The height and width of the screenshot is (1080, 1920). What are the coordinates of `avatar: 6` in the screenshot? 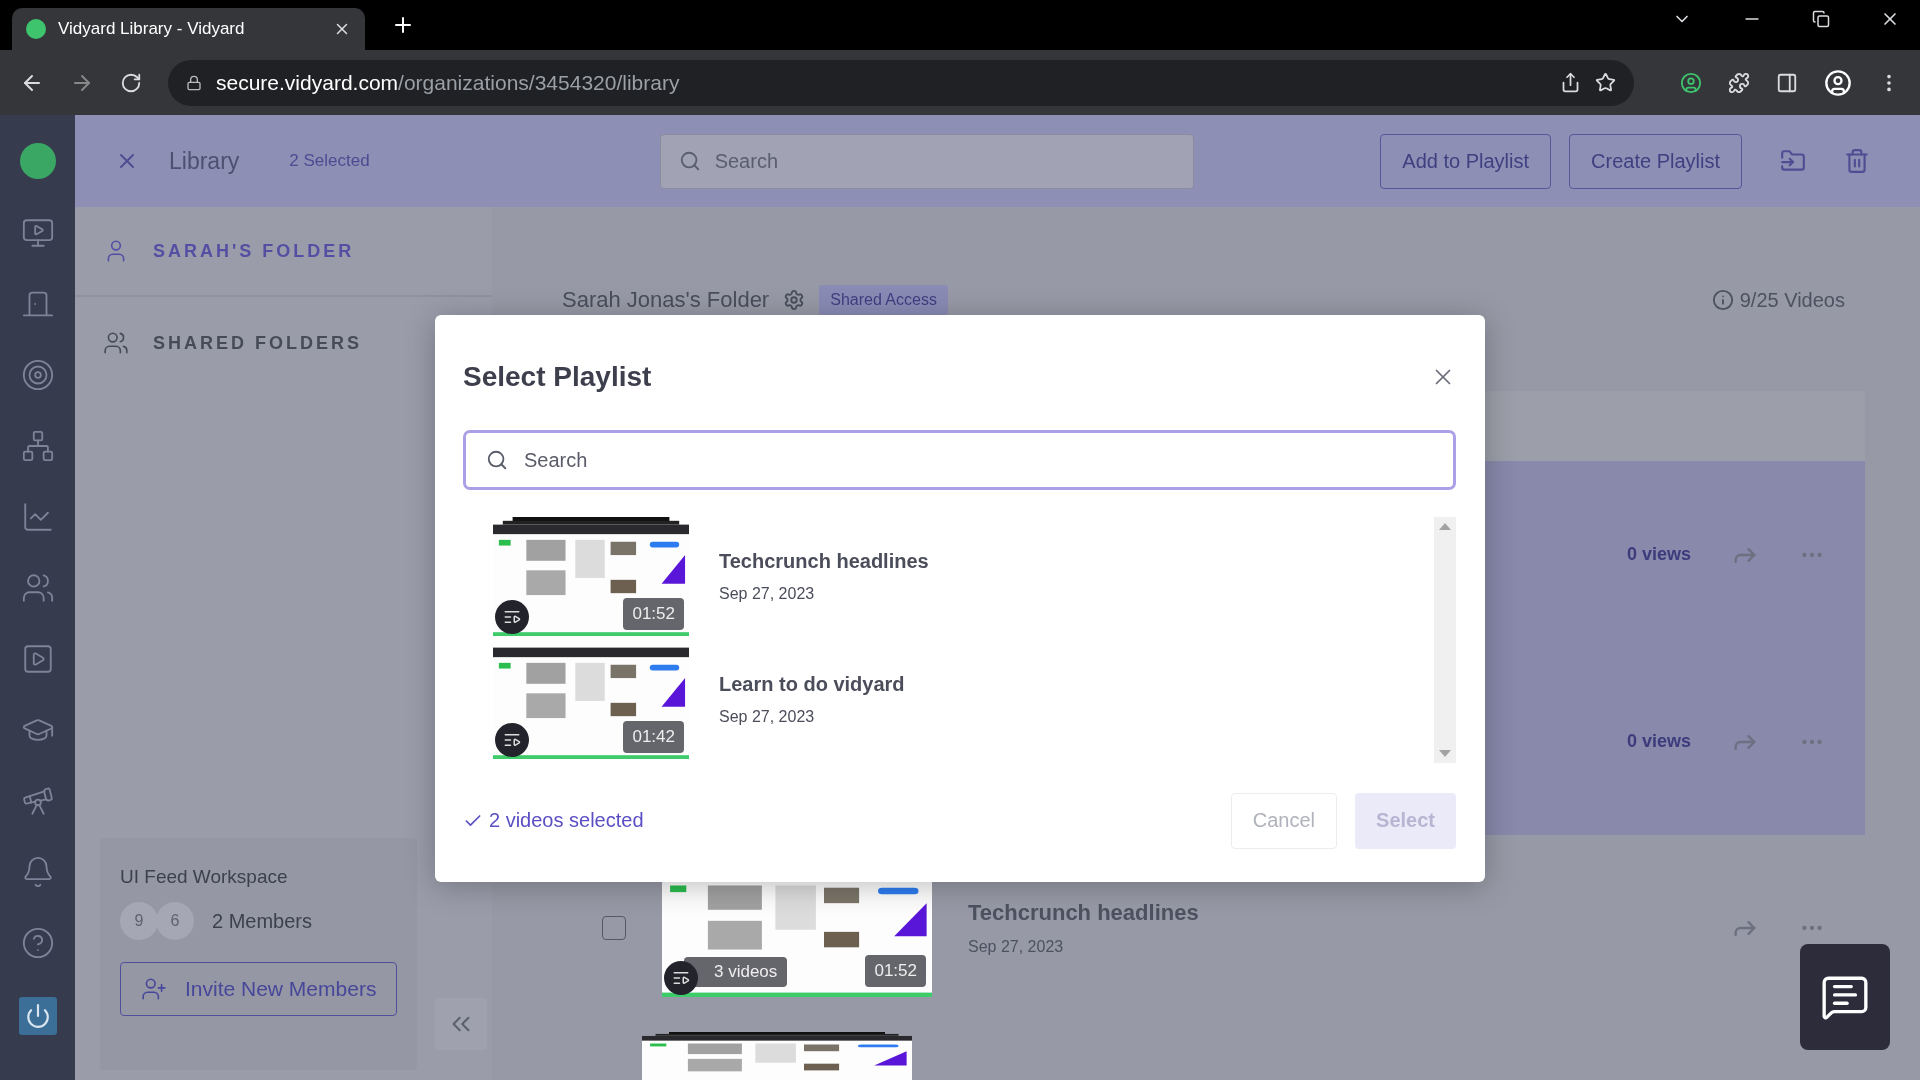 It's located at (175, 921).